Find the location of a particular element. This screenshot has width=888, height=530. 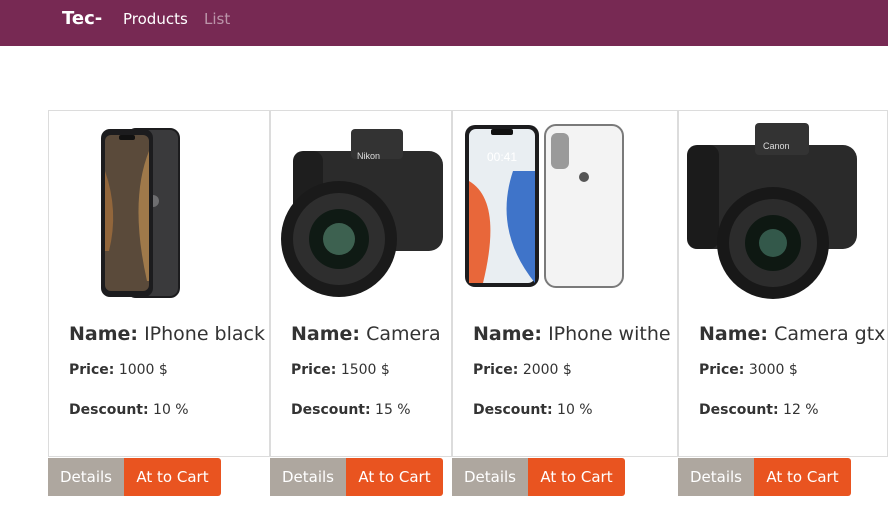

price-value: 3000 $ is located at coordinates (773, 370).